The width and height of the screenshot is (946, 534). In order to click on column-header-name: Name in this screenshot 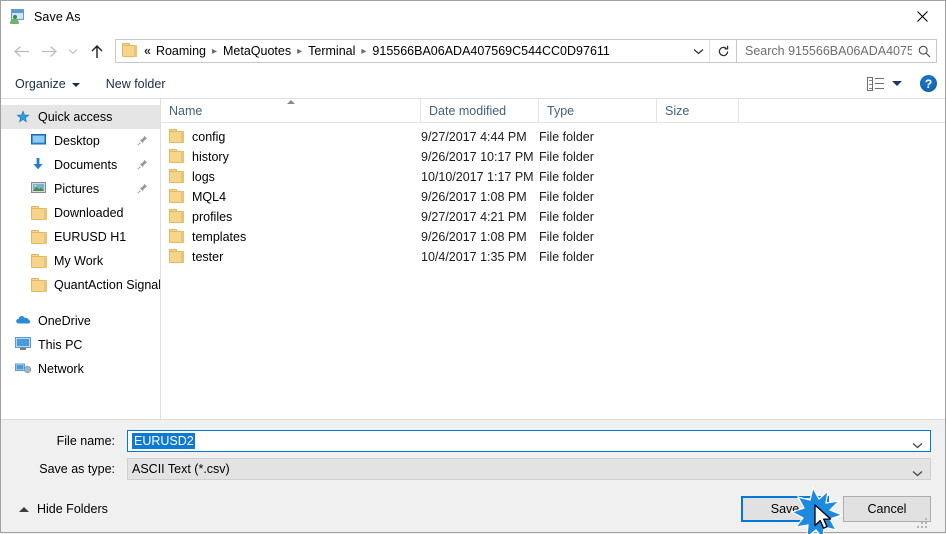, I will do `click(291, 110)`.